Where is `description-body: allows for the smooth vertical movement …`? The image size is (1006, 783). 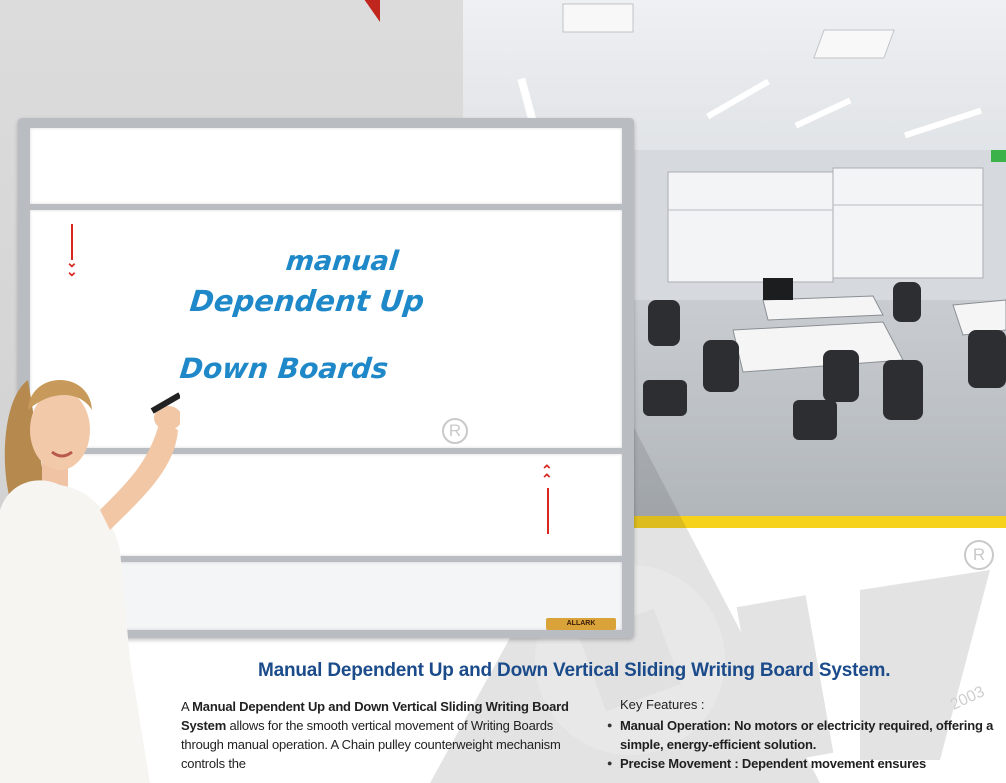
description-body: allows for the smooth vertical movement … is located at coordinates (371, 744).